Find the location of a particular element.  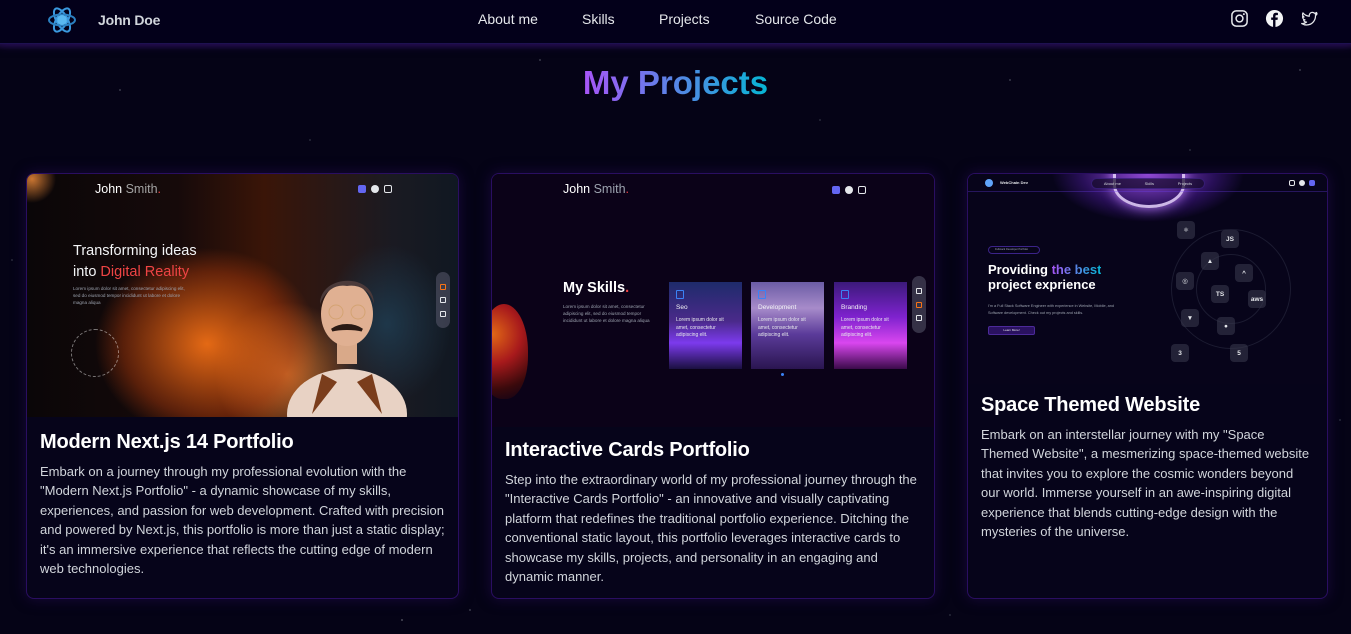

document-icon is located at coordinates (680, 294).